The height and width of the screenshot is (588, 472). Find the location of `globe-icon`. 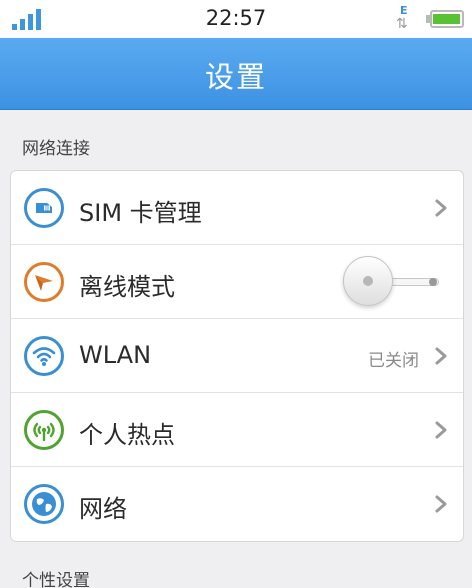

globe-icon is located at coordinates (44, 504).